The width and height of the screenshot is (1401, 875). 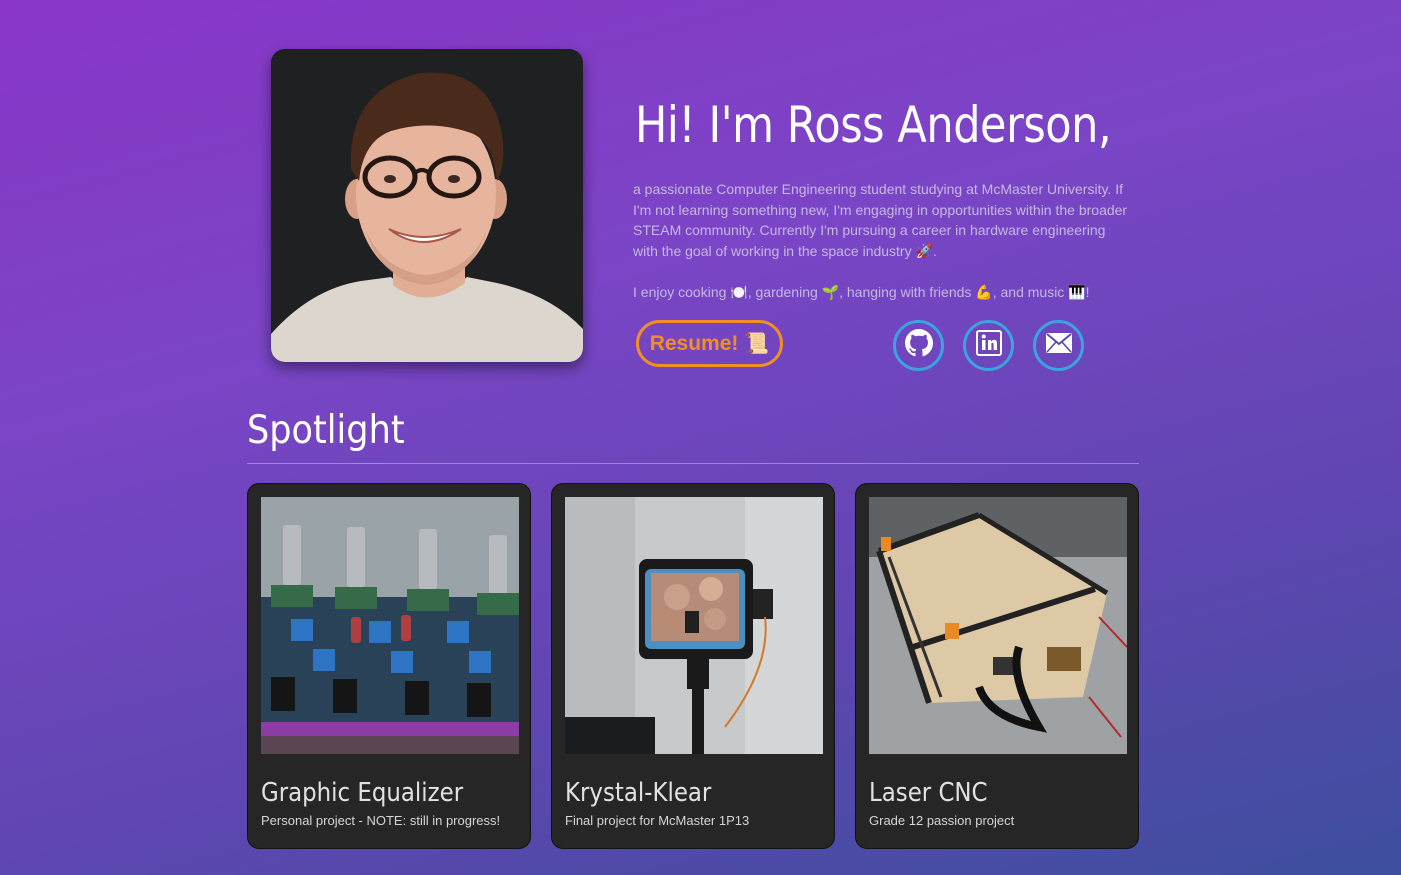 I want to click on email-icon, so click(x=1059, y=345).